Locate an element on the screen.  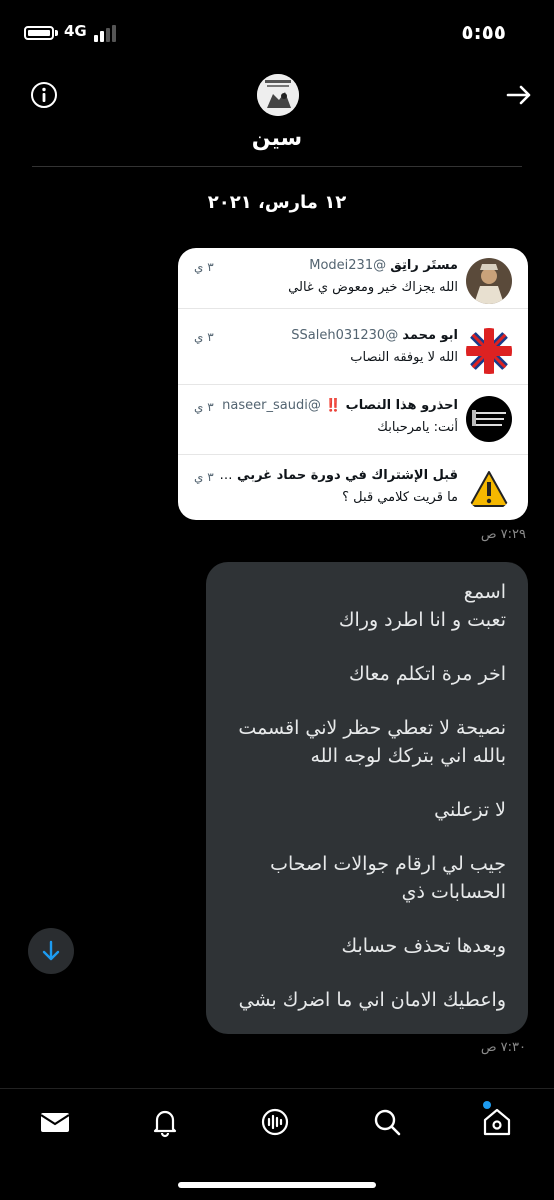
status-time: ٥:٥٥ is located at coordinates (483, 32).